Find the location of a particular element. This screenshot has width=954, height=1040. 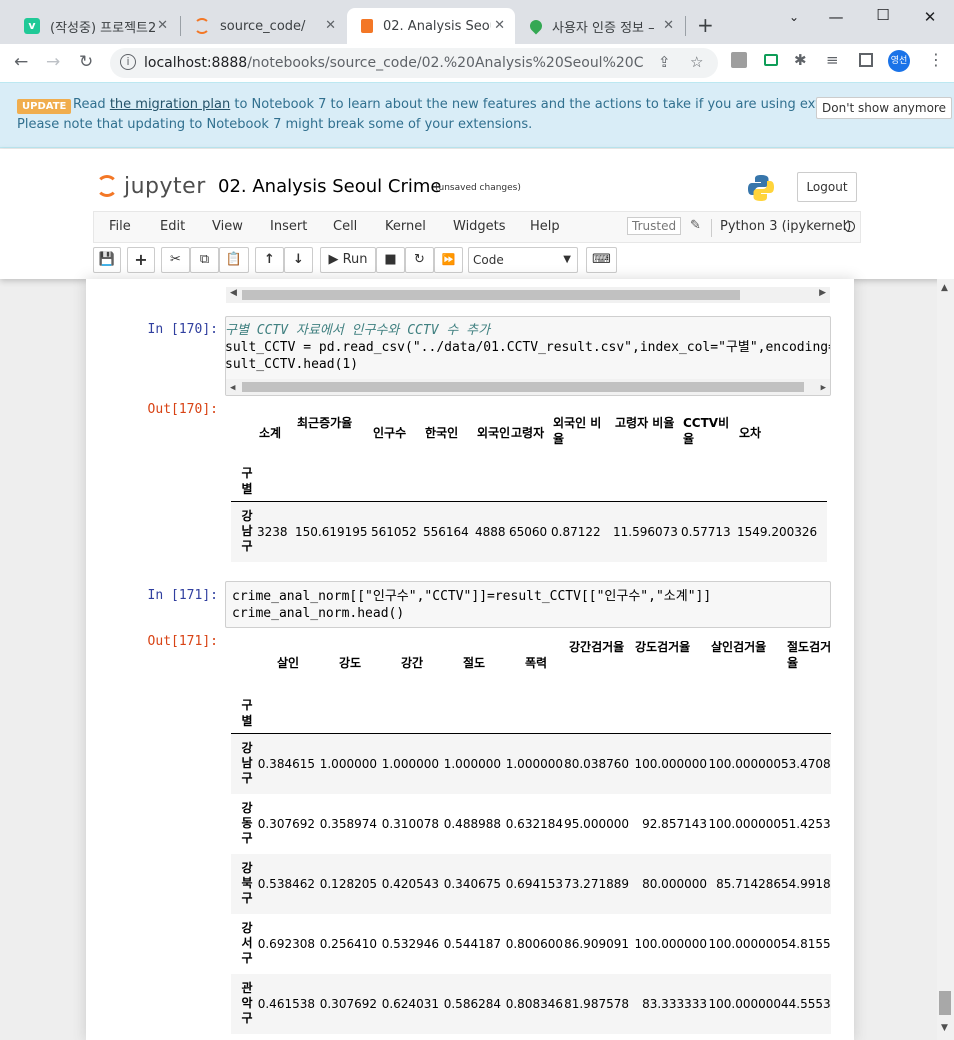

table-cell: 51.4253 is located at coordinates (806, 824).